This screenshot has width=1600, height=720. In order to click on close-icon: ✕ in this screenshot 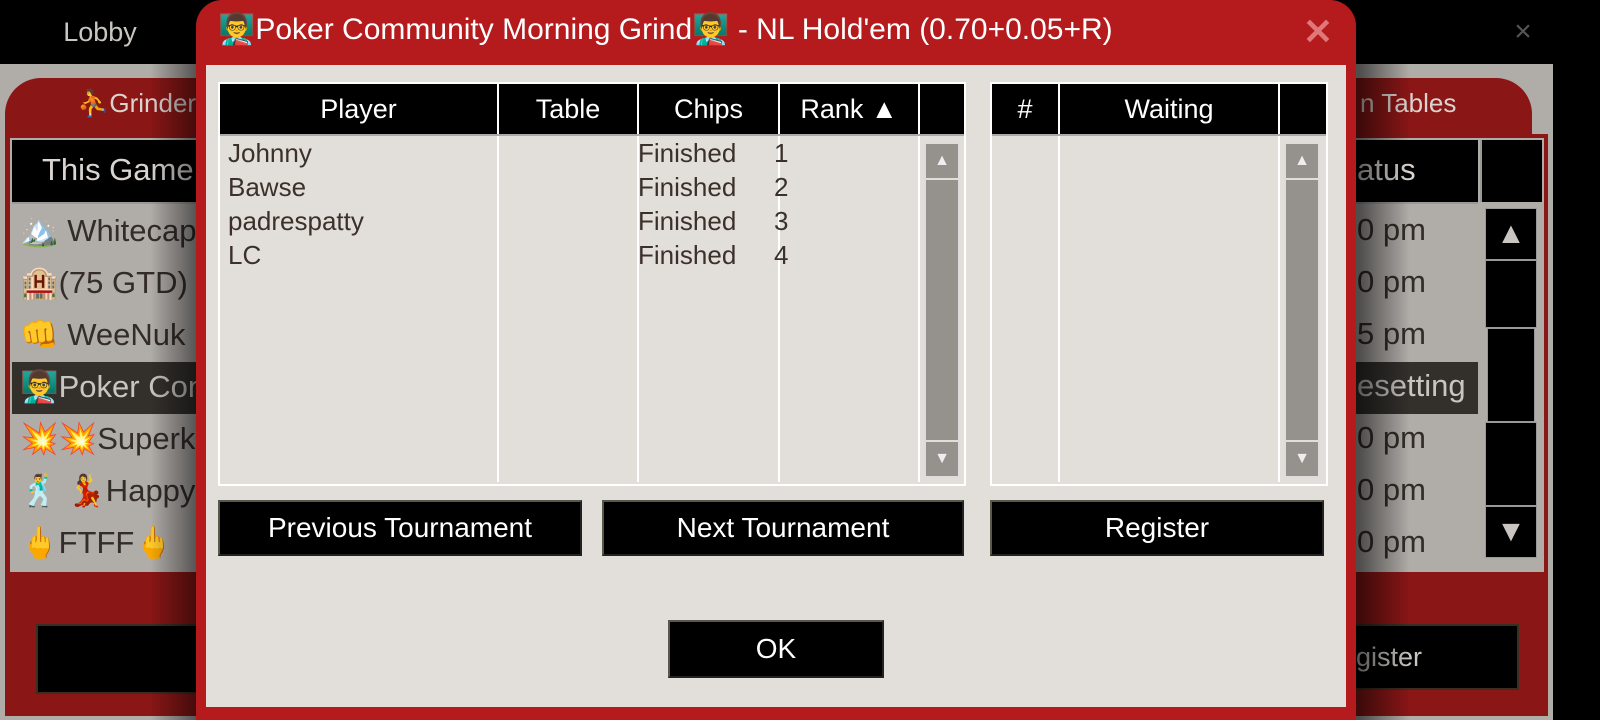, I will do `click(1318, 31)`.